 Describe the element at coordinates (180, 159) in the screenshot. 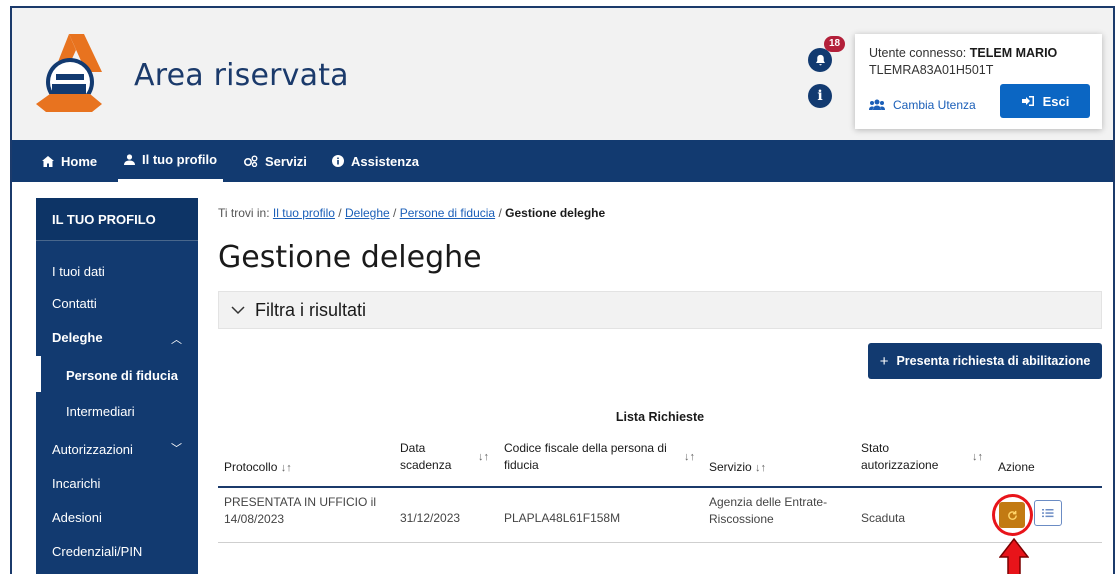

I see `nav-profile-label: Il tuo profilo` at that location.